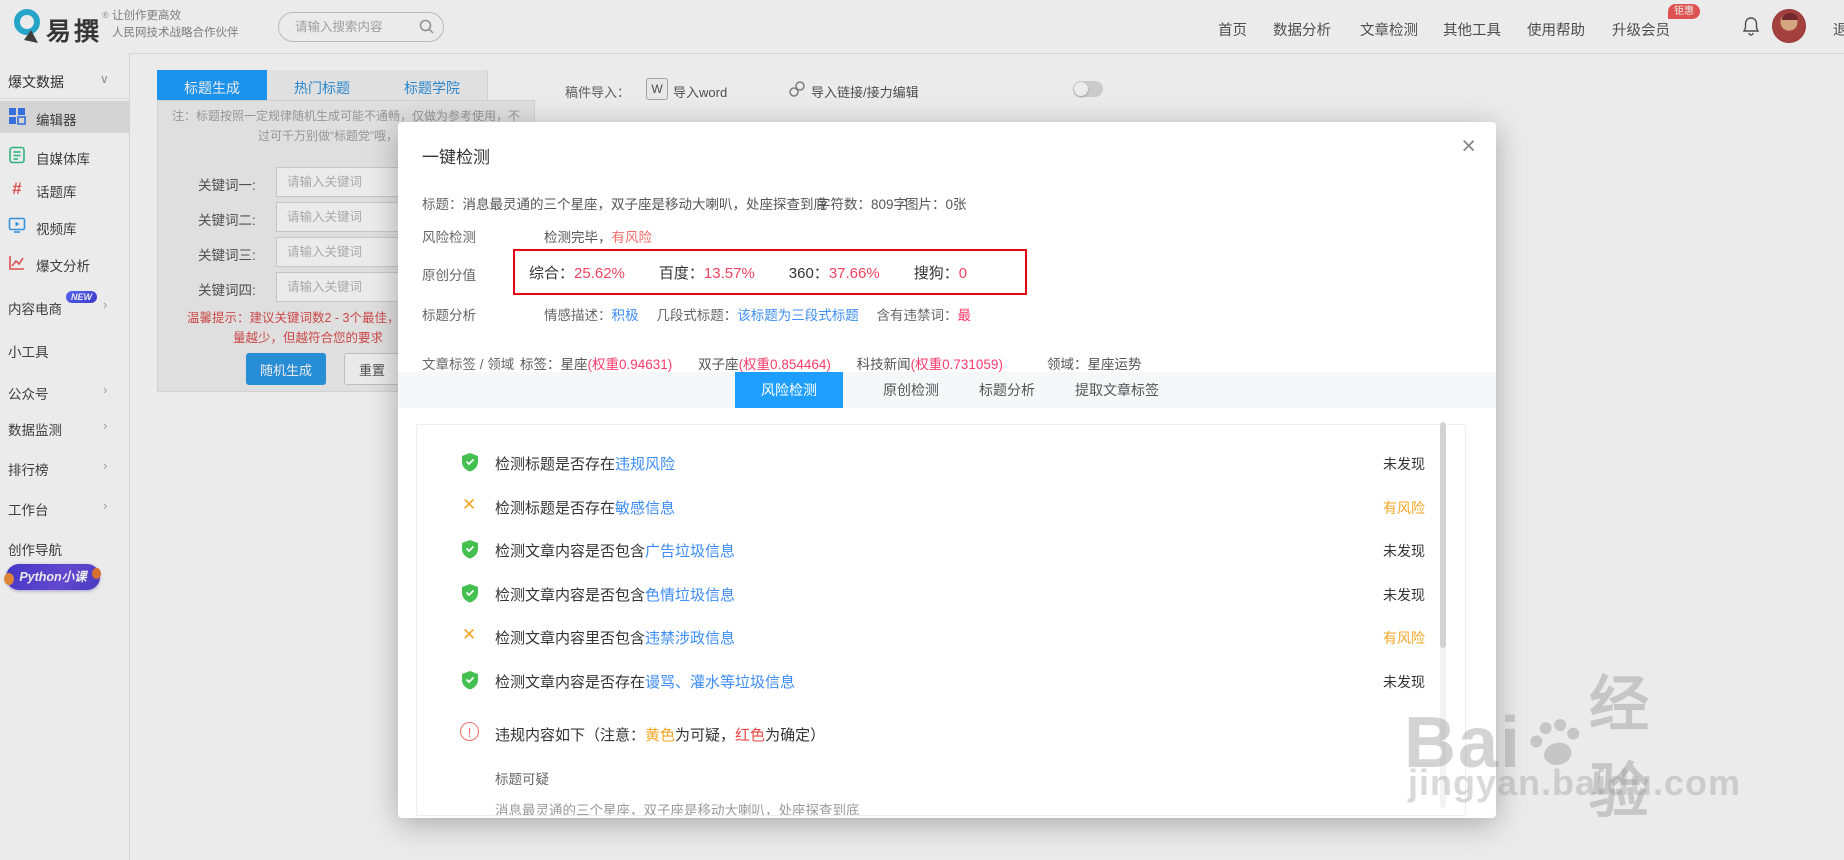 The width and height of the screenshot is (1844, 860). What do you see at coordinates (941, 594) in the screenshot?
I see `check-row-porn-spam: 检测文章内容是否包含色情垃圾信息 未发现` at bounding box center [941, 594].